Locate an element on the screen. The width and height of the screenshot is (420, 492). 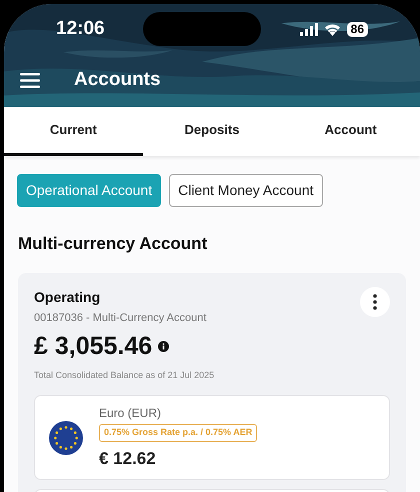
tab: Deposits is located at coordinates (212, 131).